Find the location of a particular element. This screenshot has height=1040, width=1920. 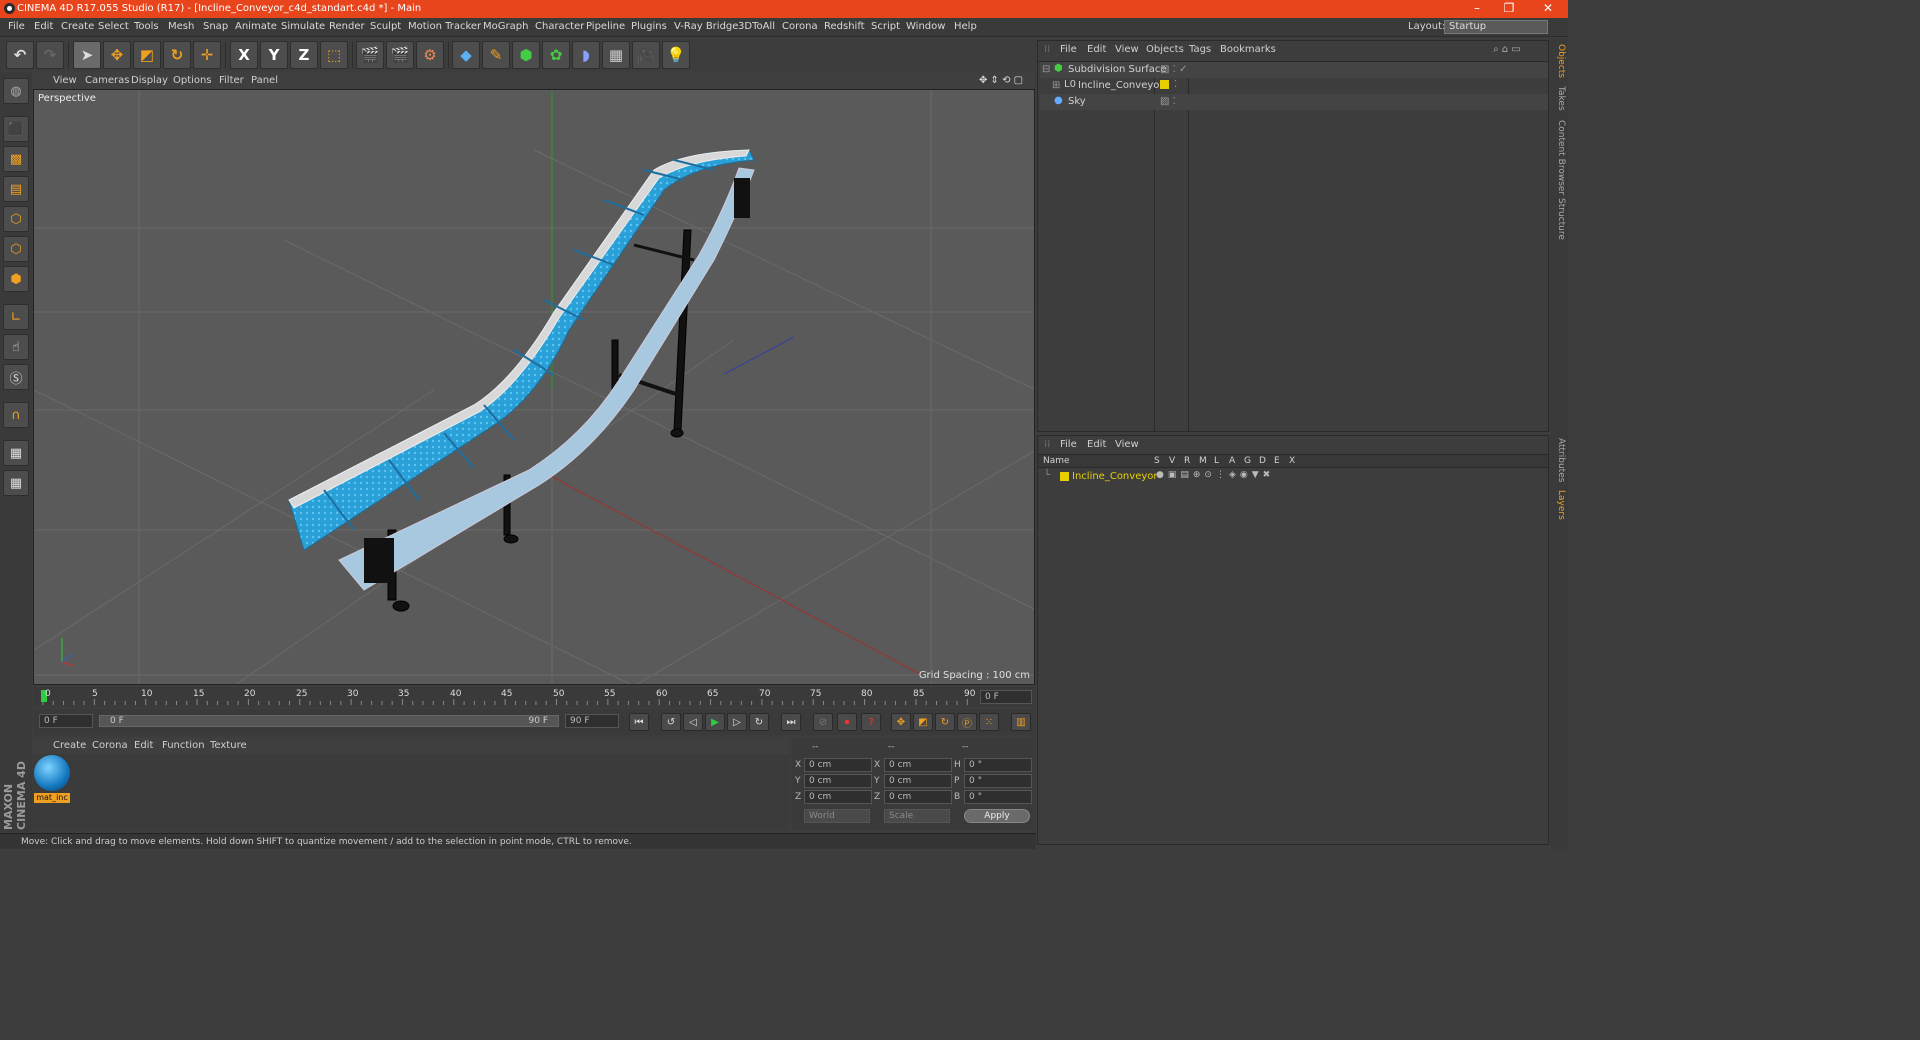

cube-primitive-icon: ◆ is located at coordinates (466, 55).